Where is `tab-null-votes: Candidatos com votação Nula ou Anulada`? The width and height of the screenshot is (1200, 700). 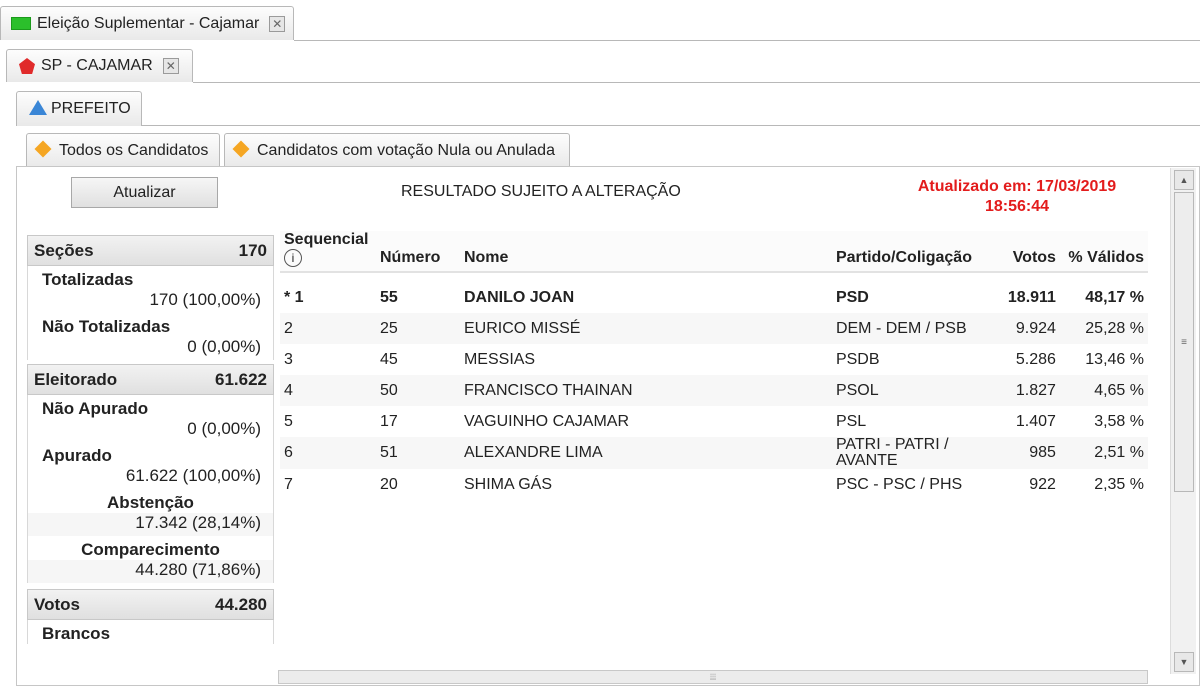 tab-null-votes: Candidatos com votação Nula ou Anulada is located at coordinates (397, 150).